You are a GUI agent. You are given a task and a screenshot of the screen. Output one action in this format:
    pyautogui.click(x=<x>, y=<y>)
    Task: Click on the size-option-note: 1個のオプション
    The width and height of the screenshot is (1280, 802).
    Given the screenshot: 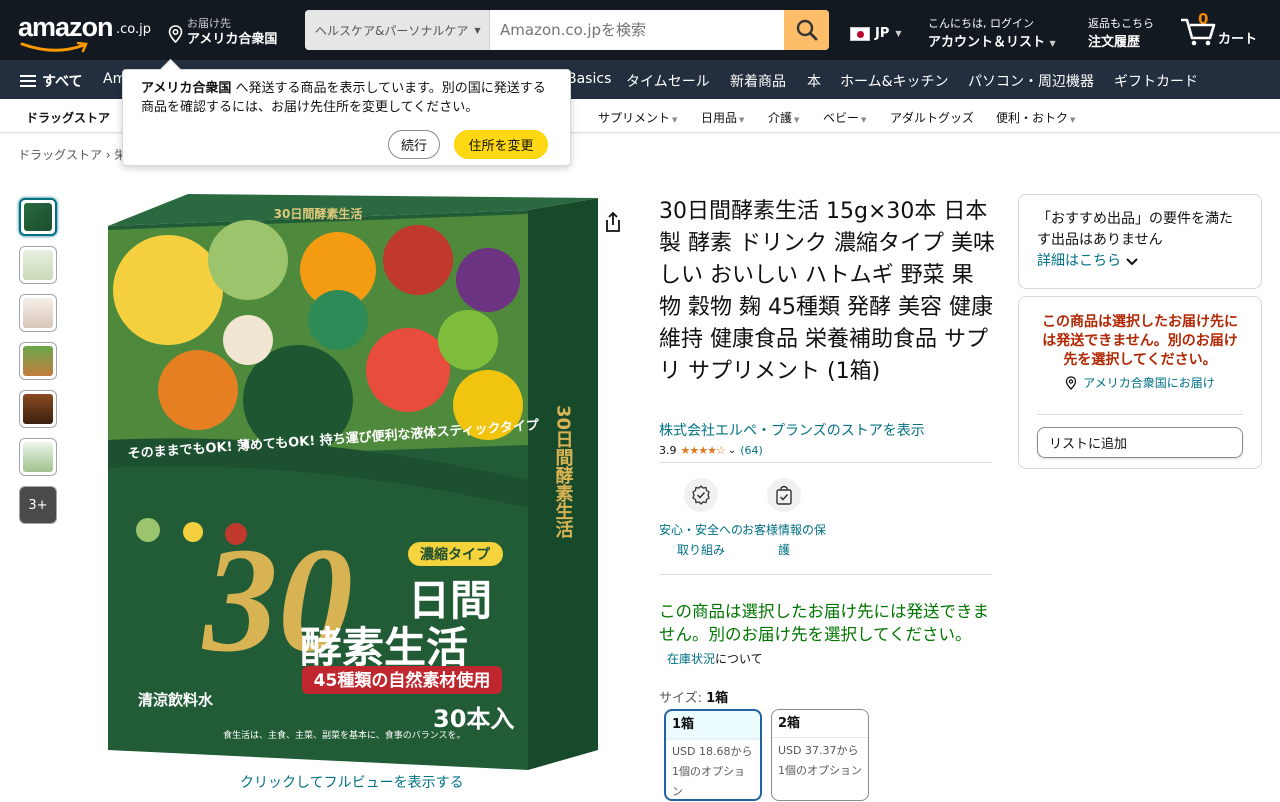 What is the action you would take?
    pyautogui.click(x=708, y=781)
    